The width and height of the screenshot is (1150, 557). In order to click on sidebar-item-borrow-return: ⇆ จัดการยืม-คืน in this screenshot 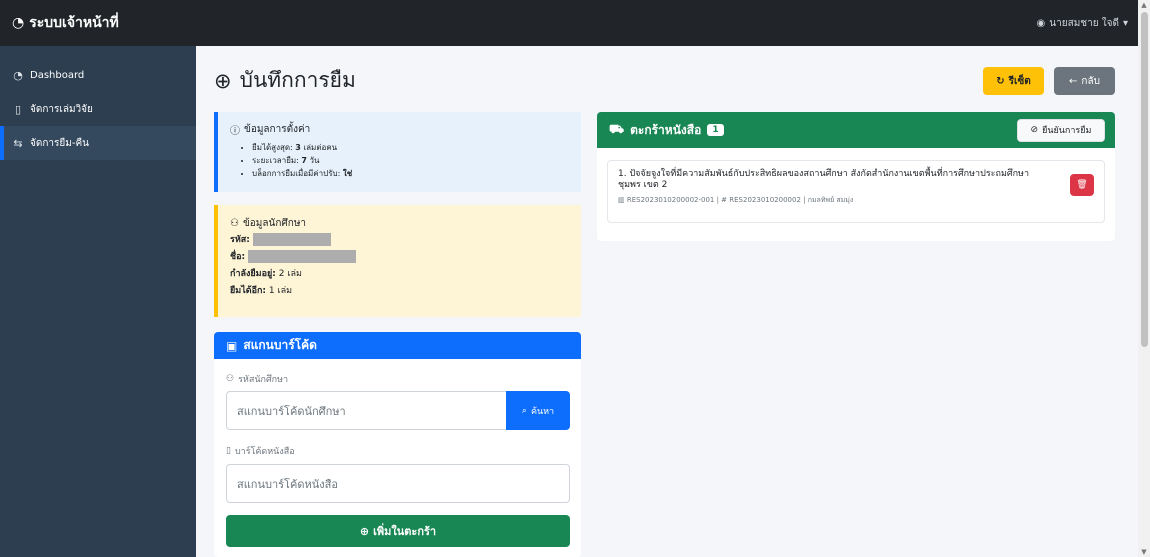, I will do `click(98, 143)`.